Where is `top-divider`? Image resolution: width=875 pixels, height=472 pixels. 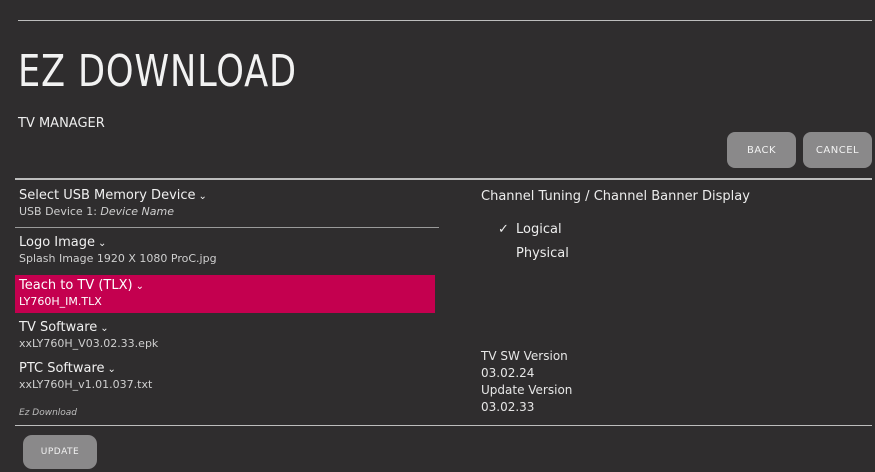 top-divider is located at coordinates (445, 20).